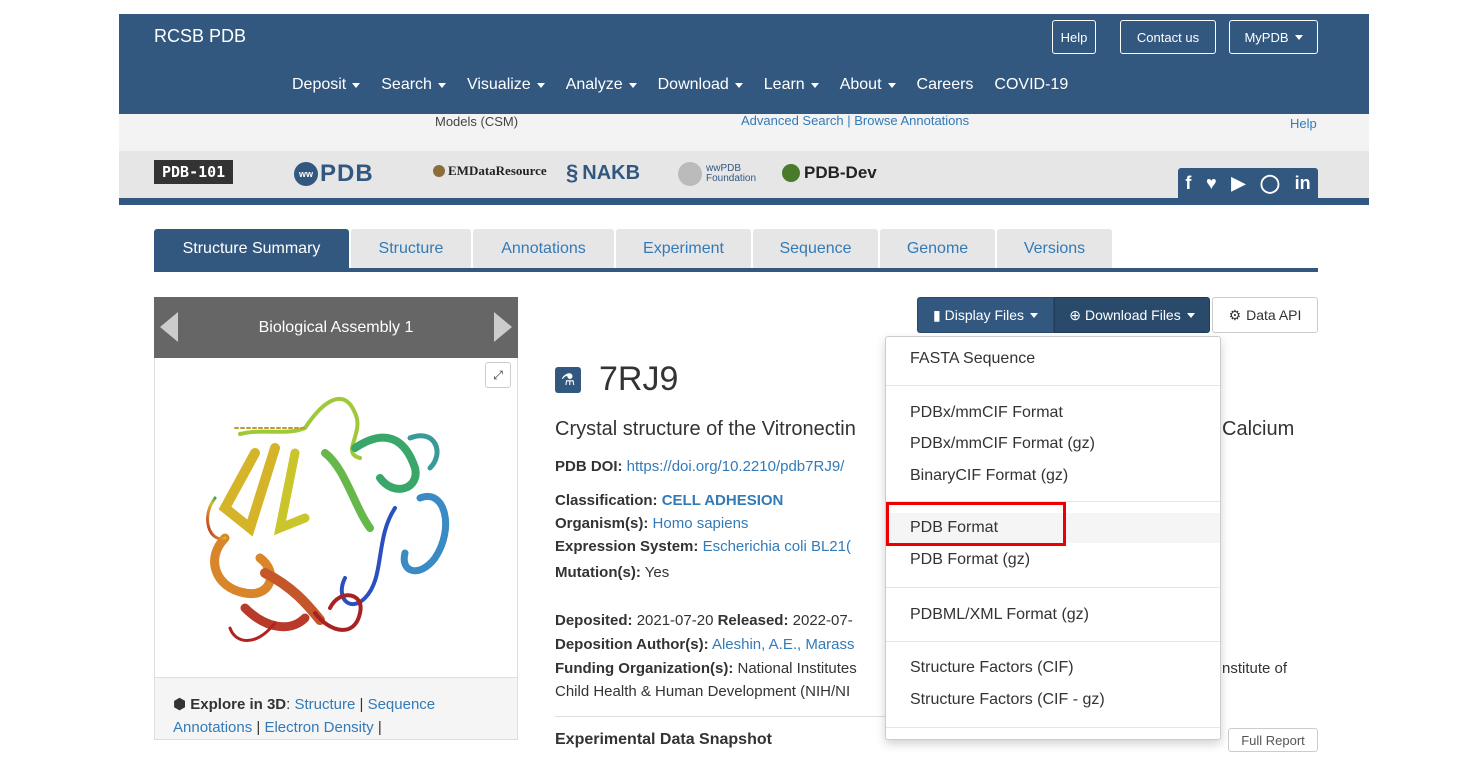 Image resolution: width=1462 pixels, height=764 pixels. I want to click on nav-learn: Learn, so click(791, 85).